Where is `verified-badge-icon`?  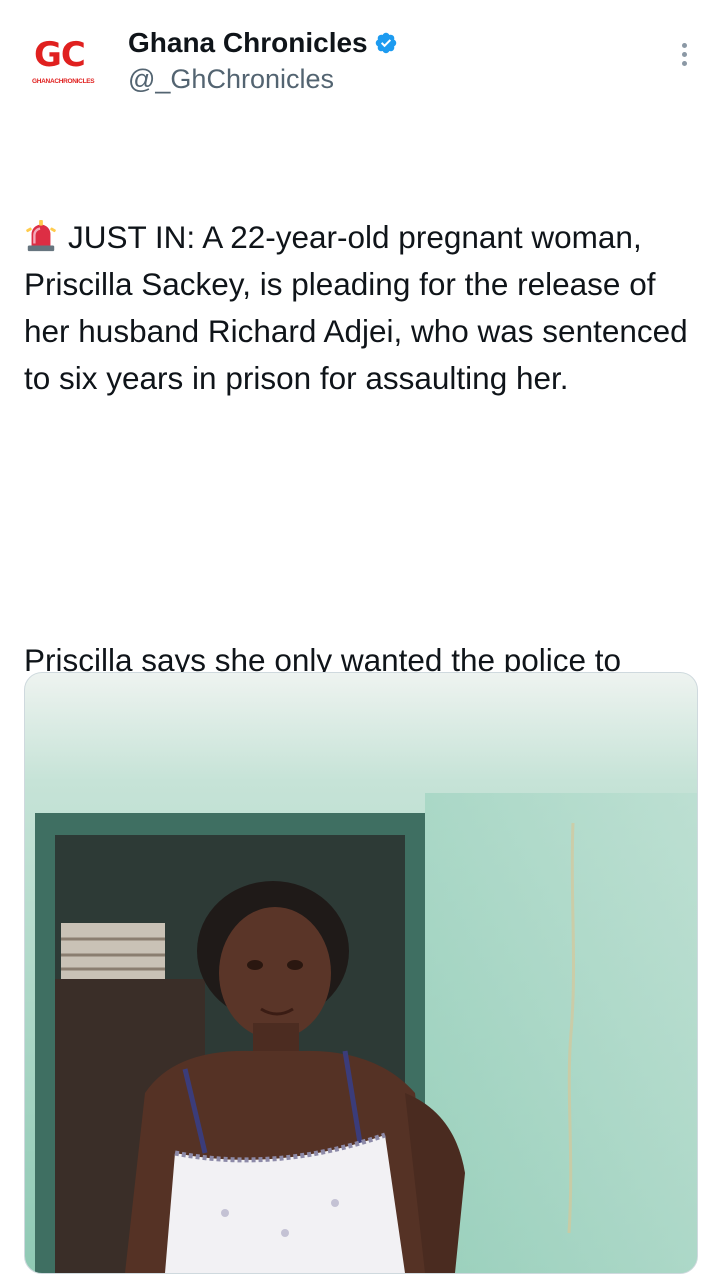
verified-badge-icon is located at coordinates (385, 43).